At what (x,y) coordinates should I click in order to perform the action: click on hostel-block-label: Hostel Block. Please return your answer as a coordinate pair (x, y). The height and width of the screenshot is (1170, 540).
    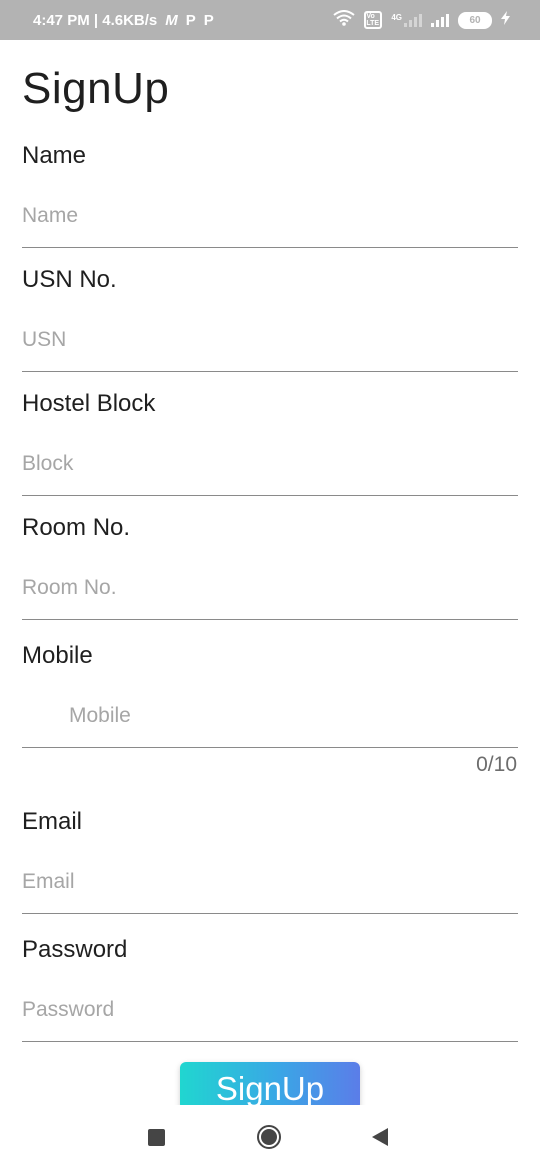
    Looking at the image, I should click on (89, 403).